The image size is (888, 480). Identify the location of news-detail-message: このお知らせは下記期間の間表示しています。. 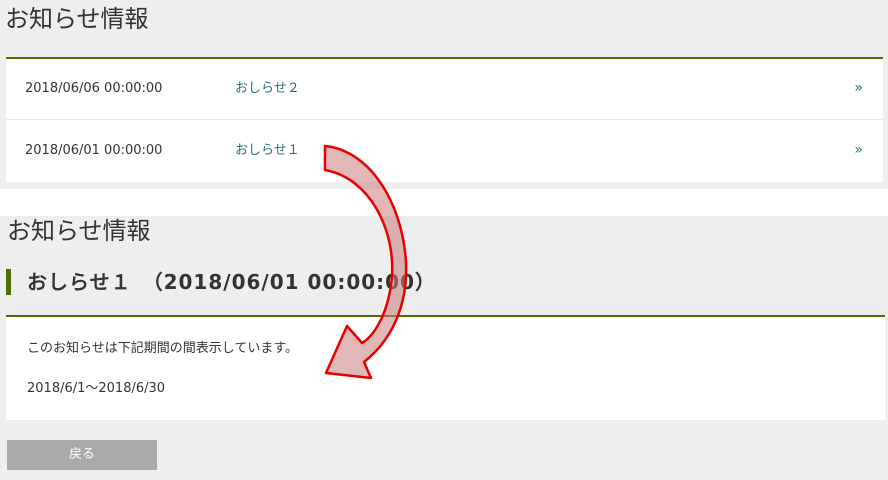
(163, 348).